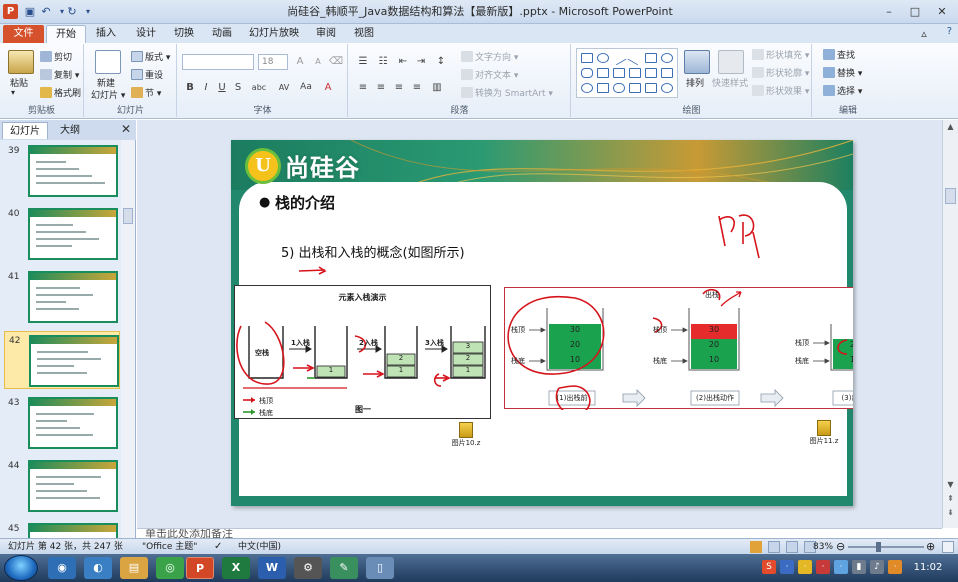  What do you see at coordinates (859, 567) in the screenshot?
I see `network-icon: ▮` at bounding box center [859, 567].